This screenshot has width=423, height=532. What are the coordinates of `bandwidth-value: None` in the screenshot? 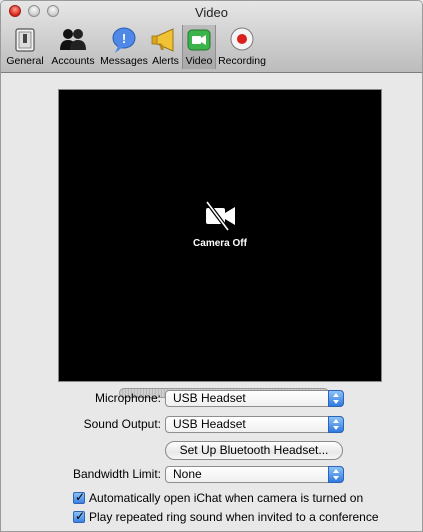 It's located at (187, 474).